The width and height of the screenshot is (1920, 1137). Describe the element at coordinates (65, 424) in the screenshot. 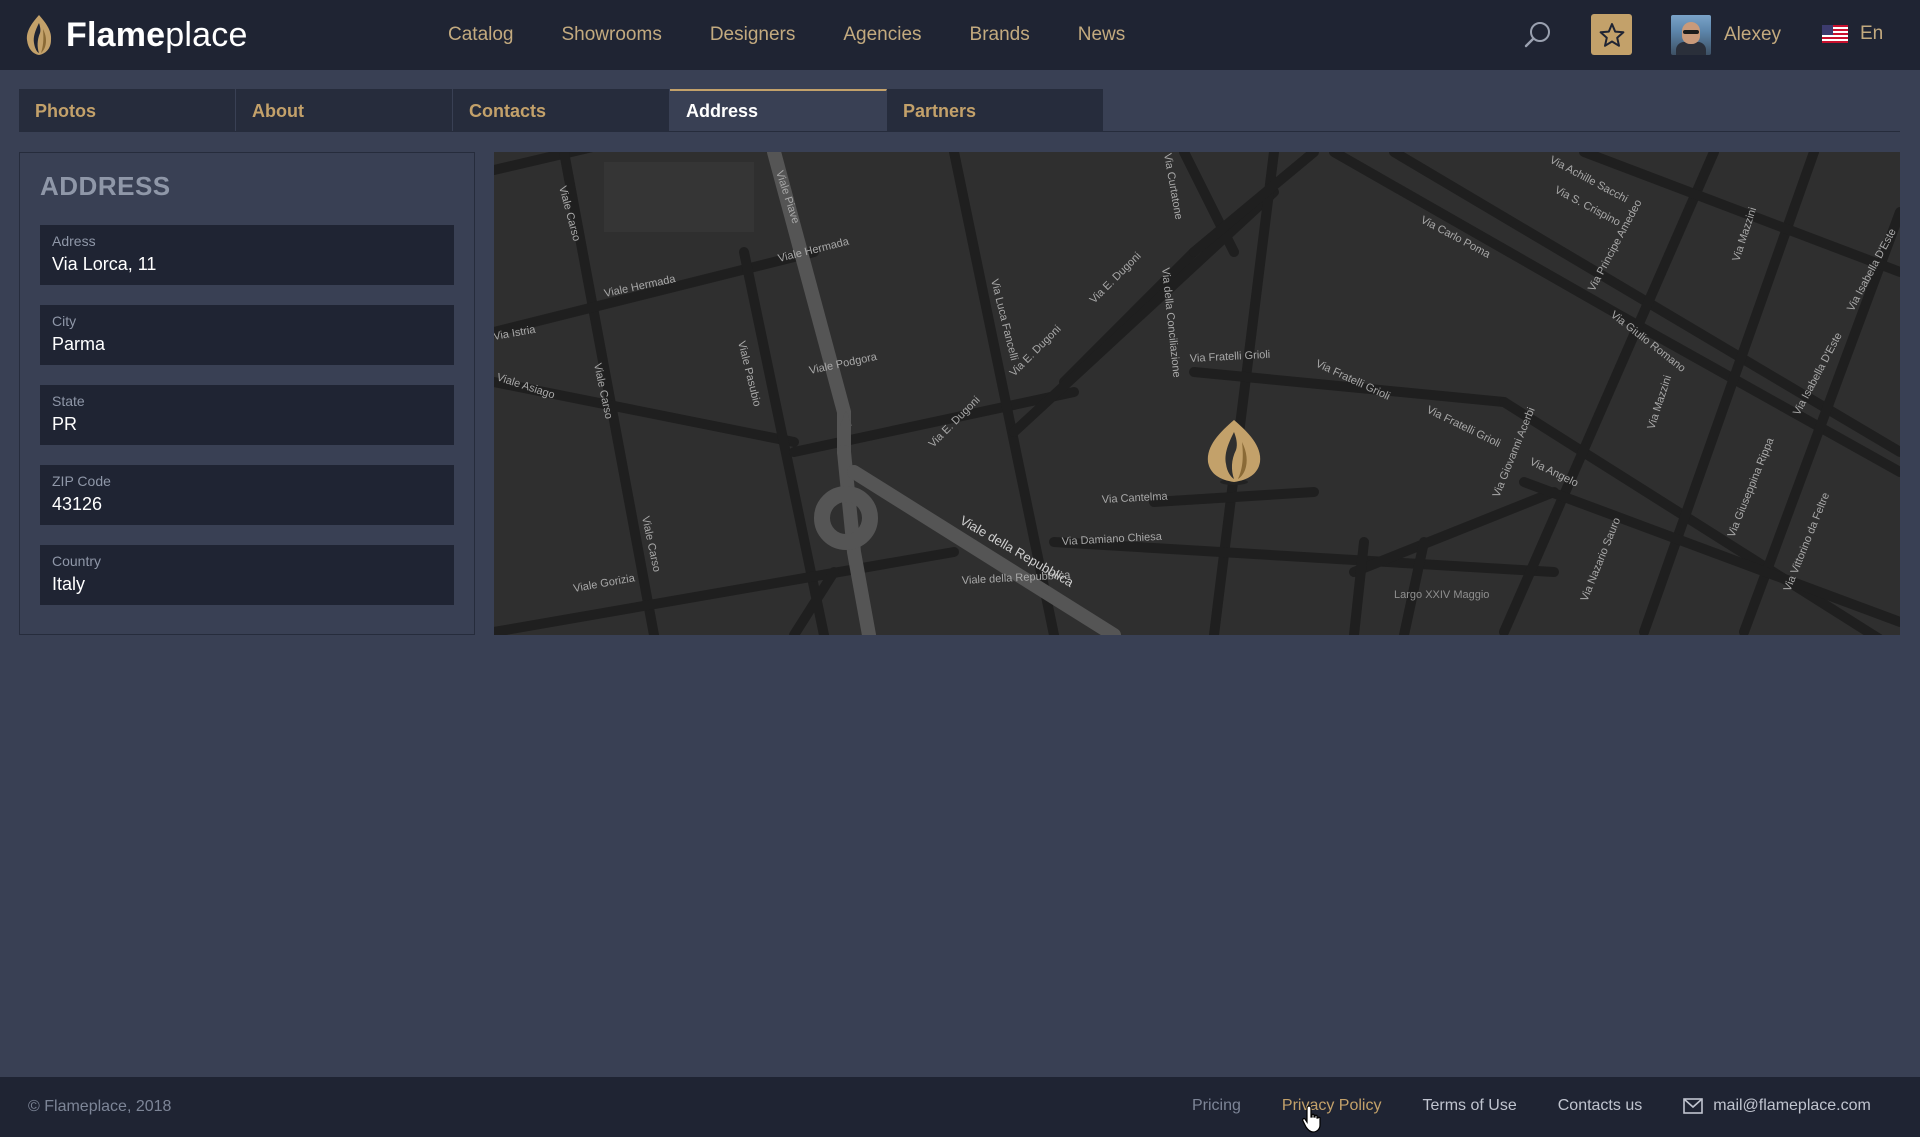

I see `field-value: PR` at that location.